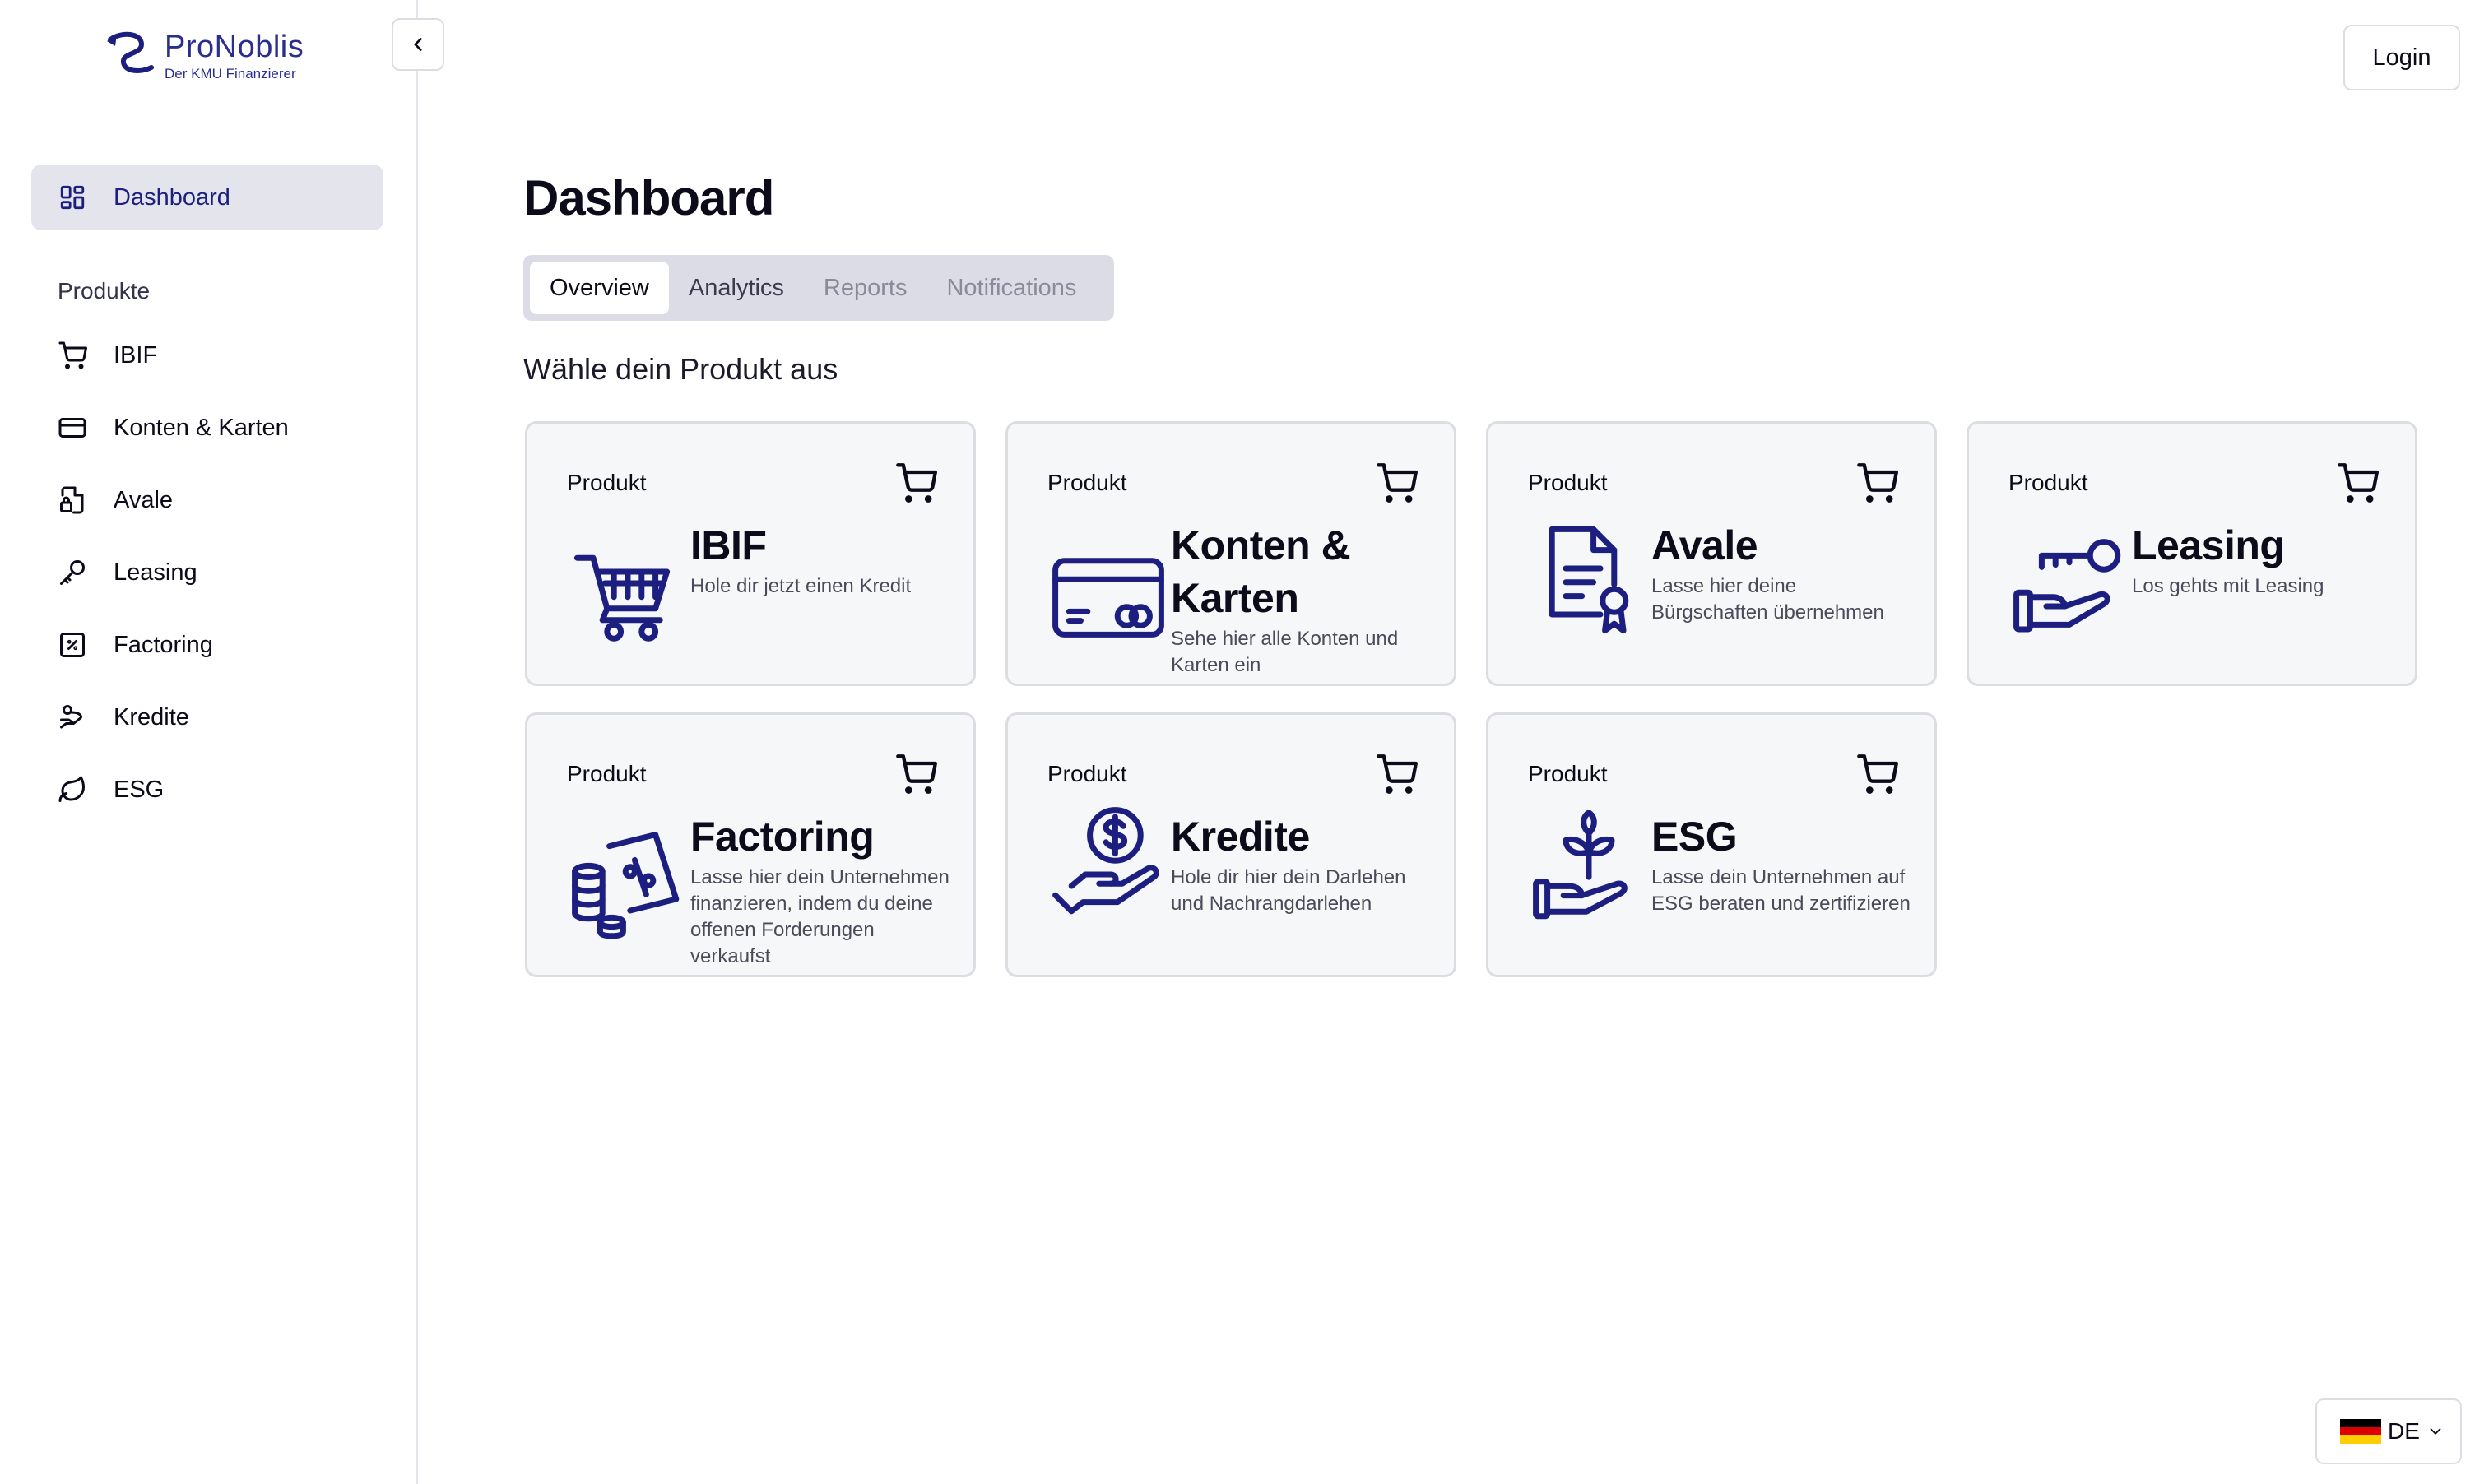 Image resolution: width=2475 pixels, height=1484 pixels. I want to click on card-description: Sehe hier alle Konten und Karten ein, so click(1285, 652).